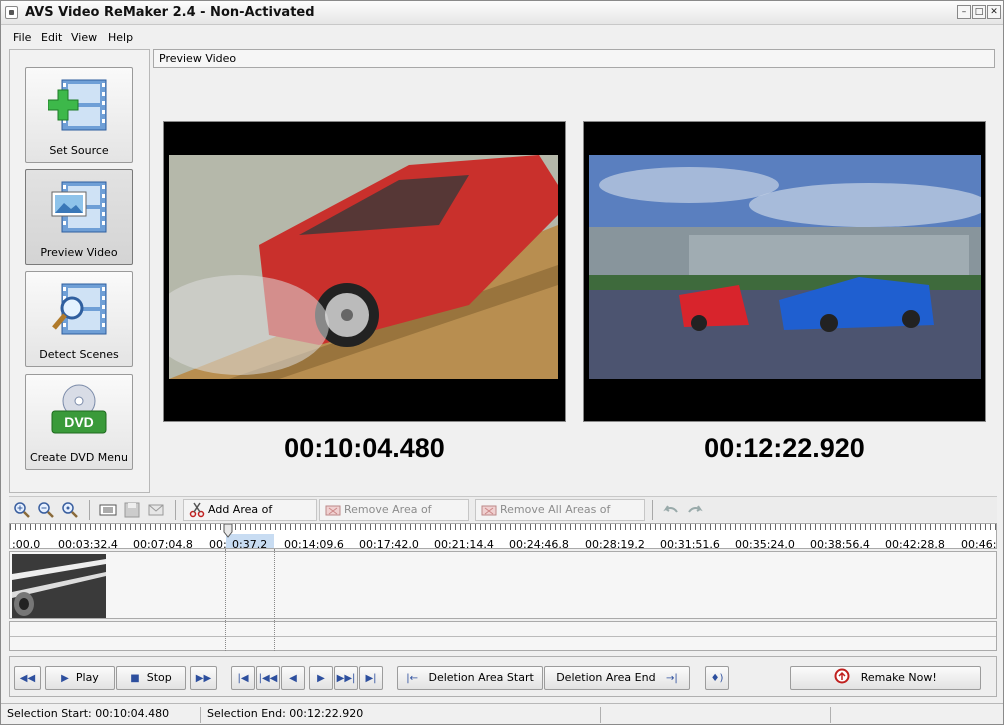  Describe the element at coordinates (79, 207) in the screenshot. I see `film-picture-icon` at that location.